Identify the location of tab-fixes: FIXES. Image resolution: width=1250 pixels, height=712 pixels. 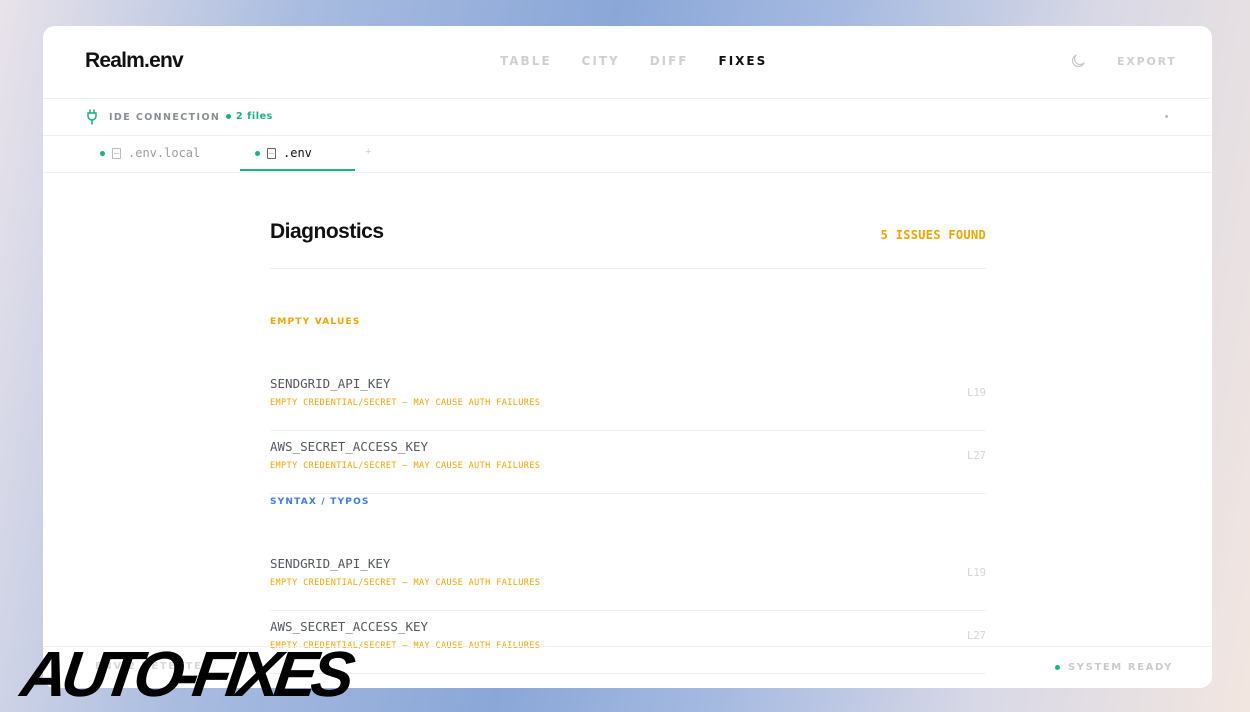
(743, 61).